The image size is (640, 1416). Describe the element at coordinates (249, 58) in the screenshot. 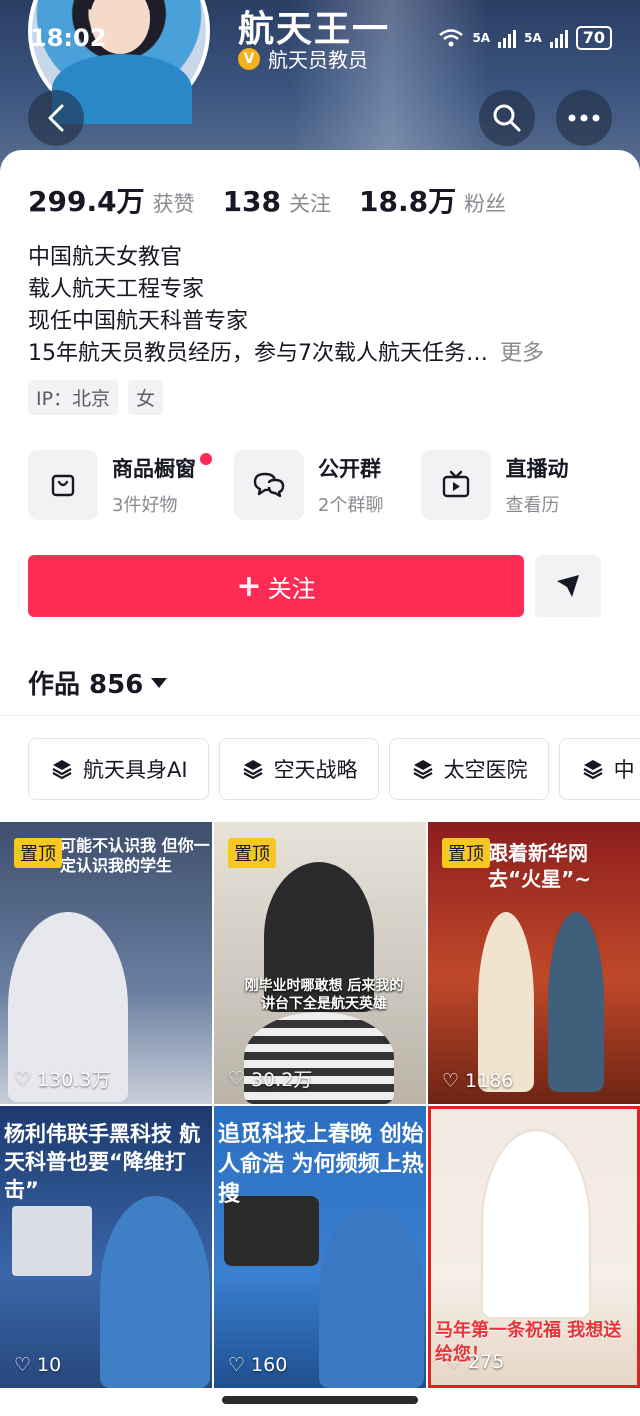

I see `verified-icon: V` at that location.